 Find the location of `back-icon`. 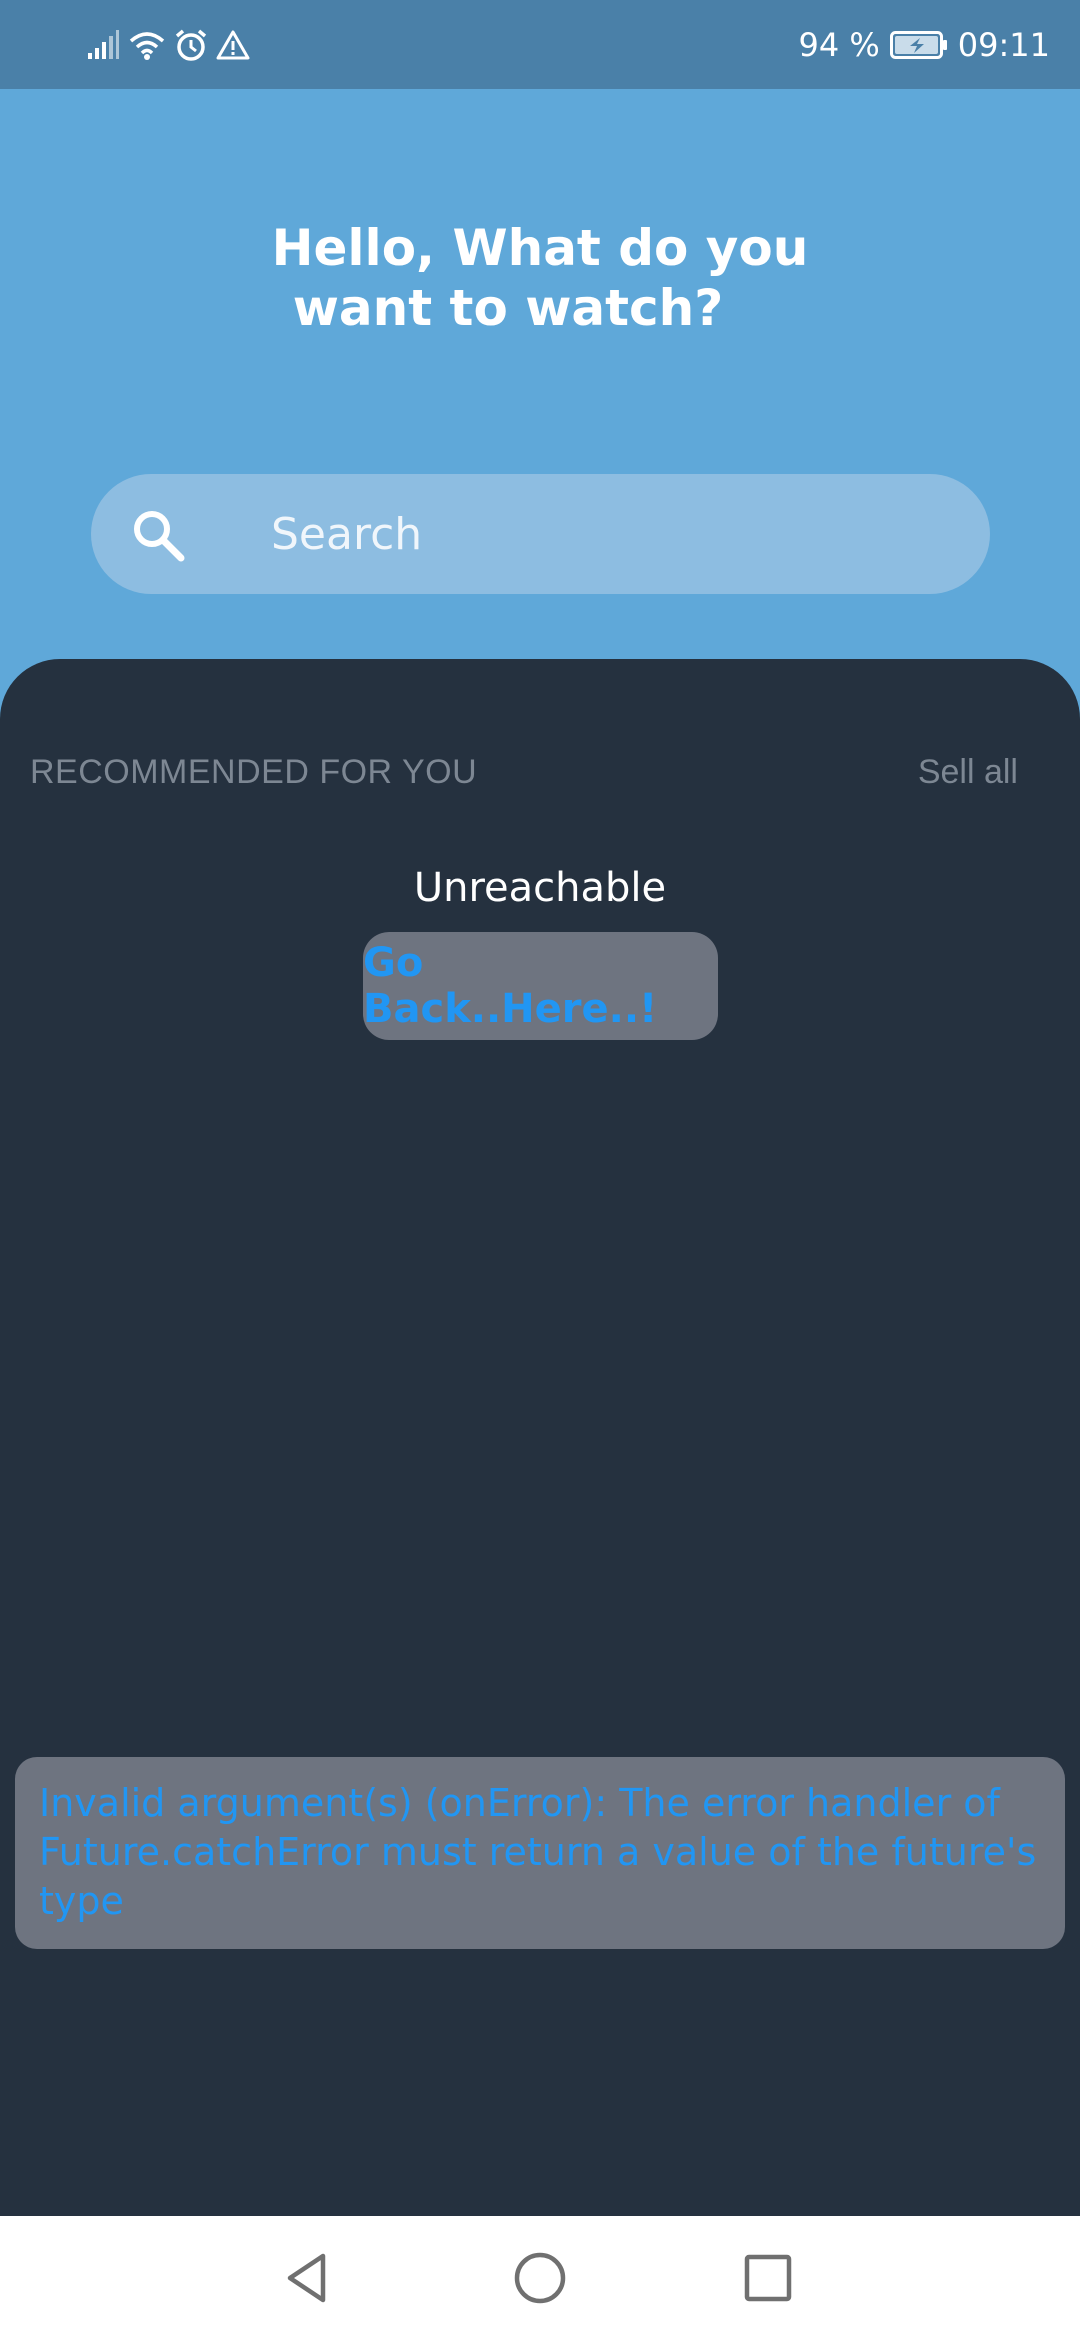

back-icon is located at coordinates (308, 2278).